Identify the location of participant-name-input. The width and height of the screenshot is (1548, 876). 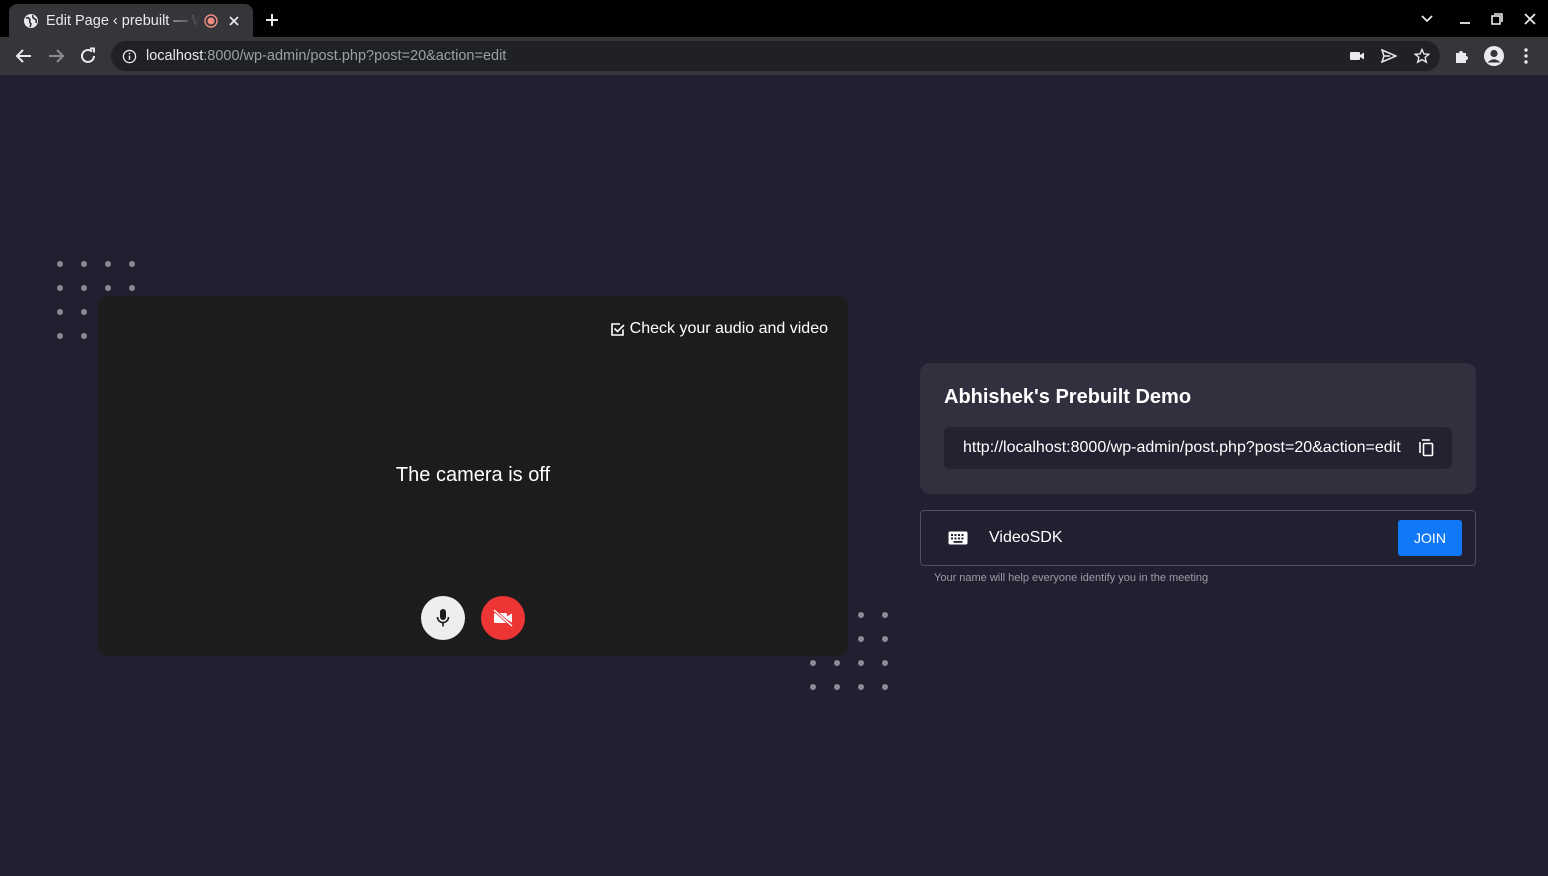
(1189, 538).